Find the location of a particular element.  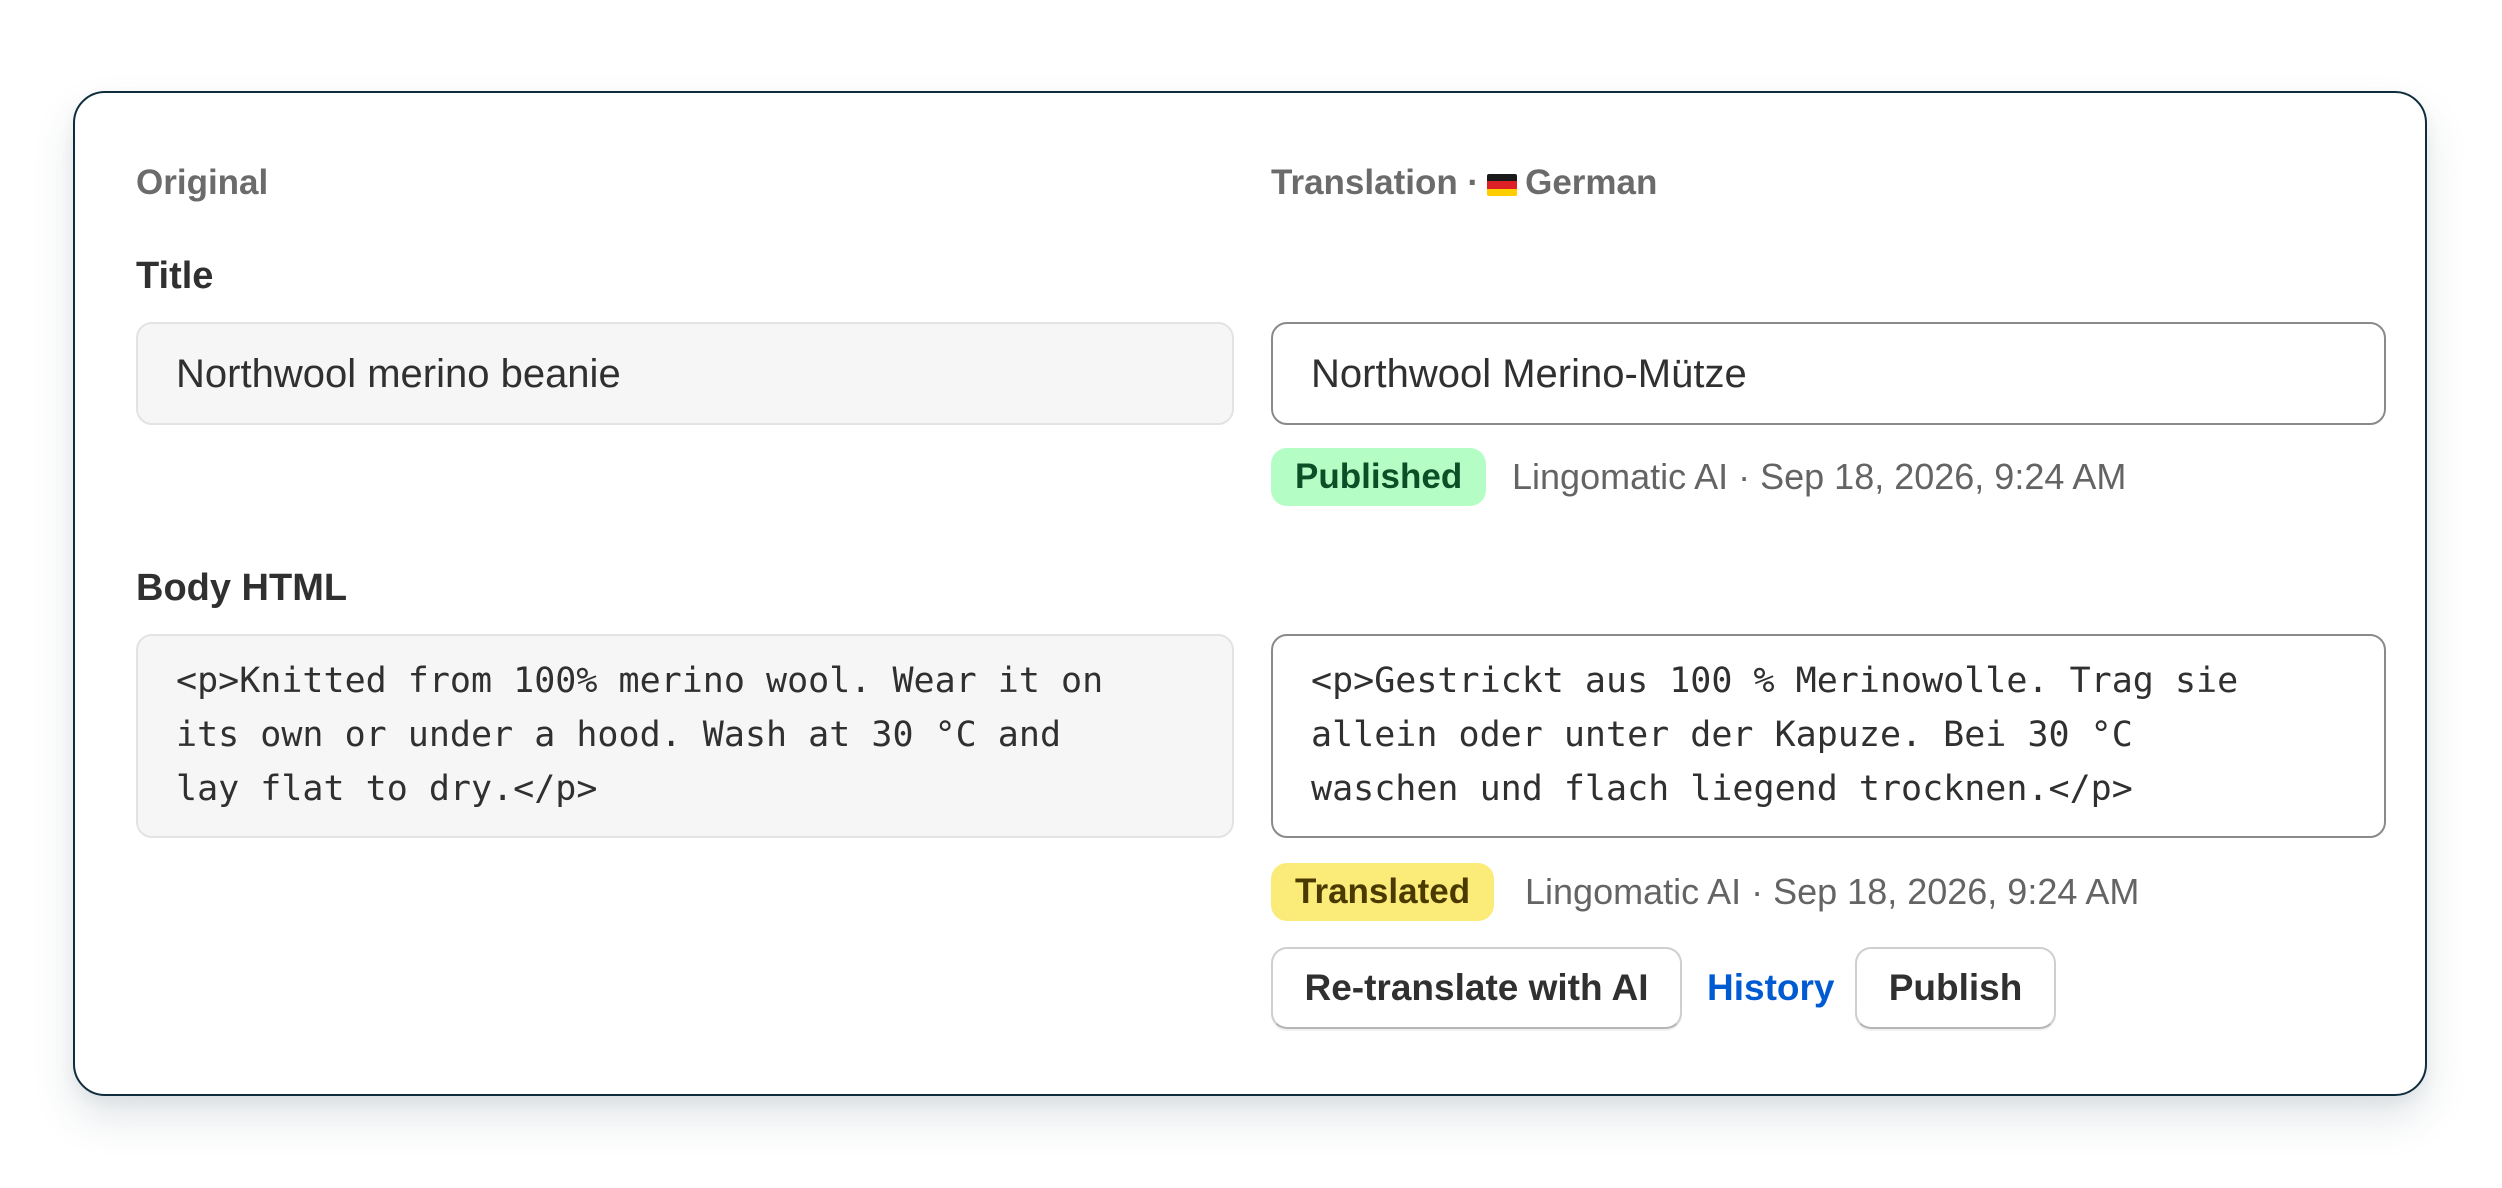

title-translation-meta: Lingomatic AI · Sep 18, 2026, 9:24 AM is located at coordinates (1819, 476).